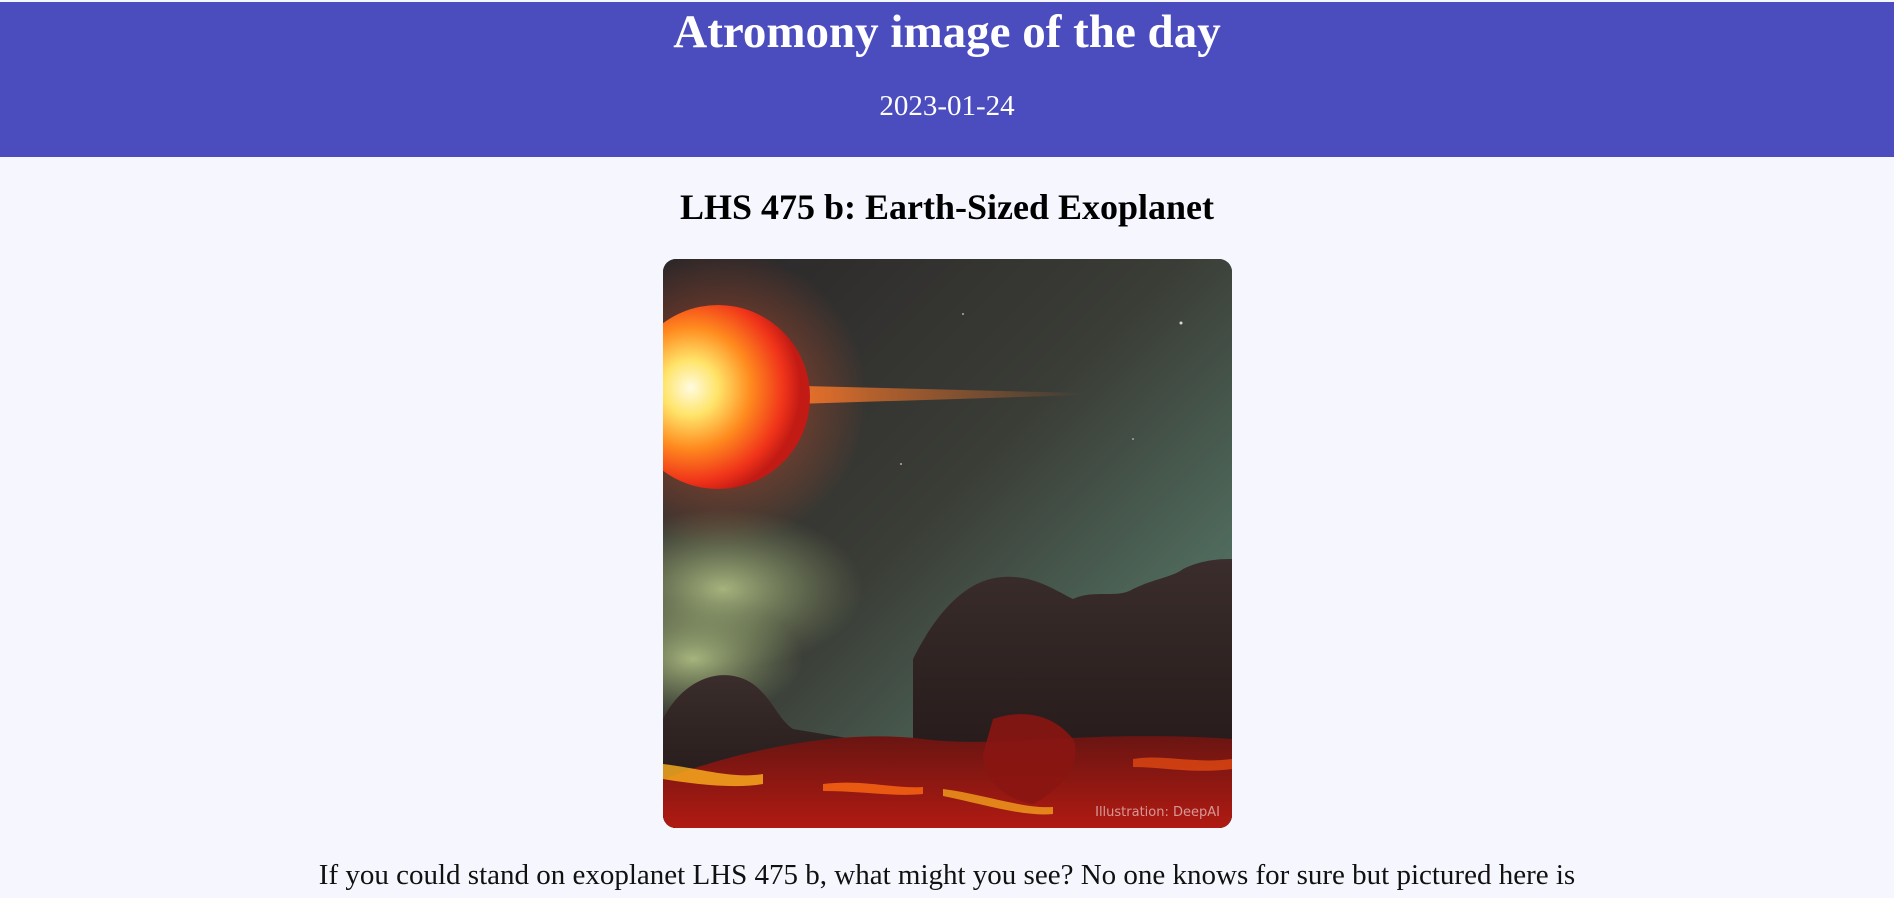 Image resolution: width=1894 pixels, height=898 pixels. What do you see at coordinates (947, 32) in the screenshot?
I see `site-title: Atromony image of the day` at bounding box center [947, 32].